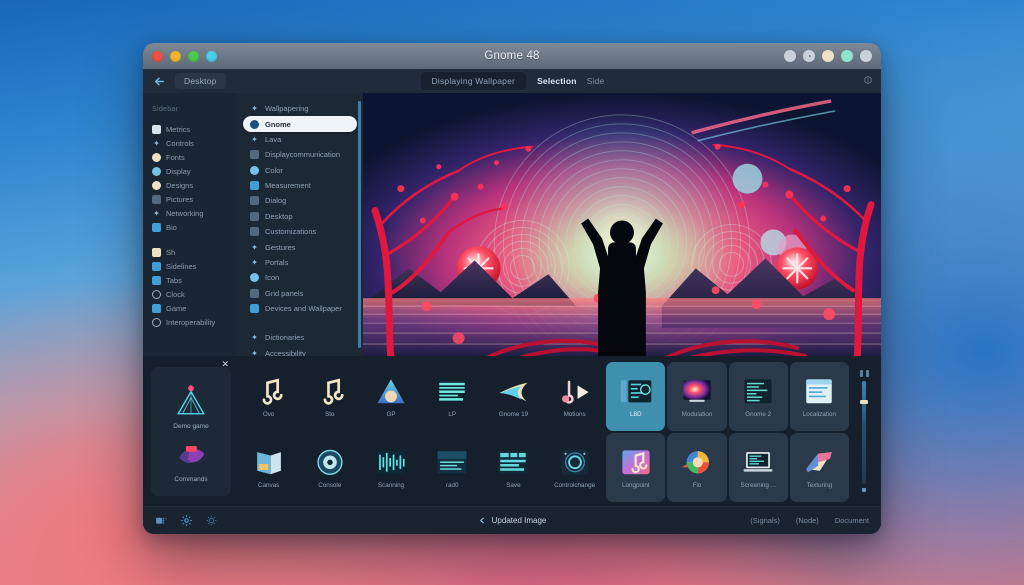  I want to click on app-tile-console: Console, so click(329, 467).